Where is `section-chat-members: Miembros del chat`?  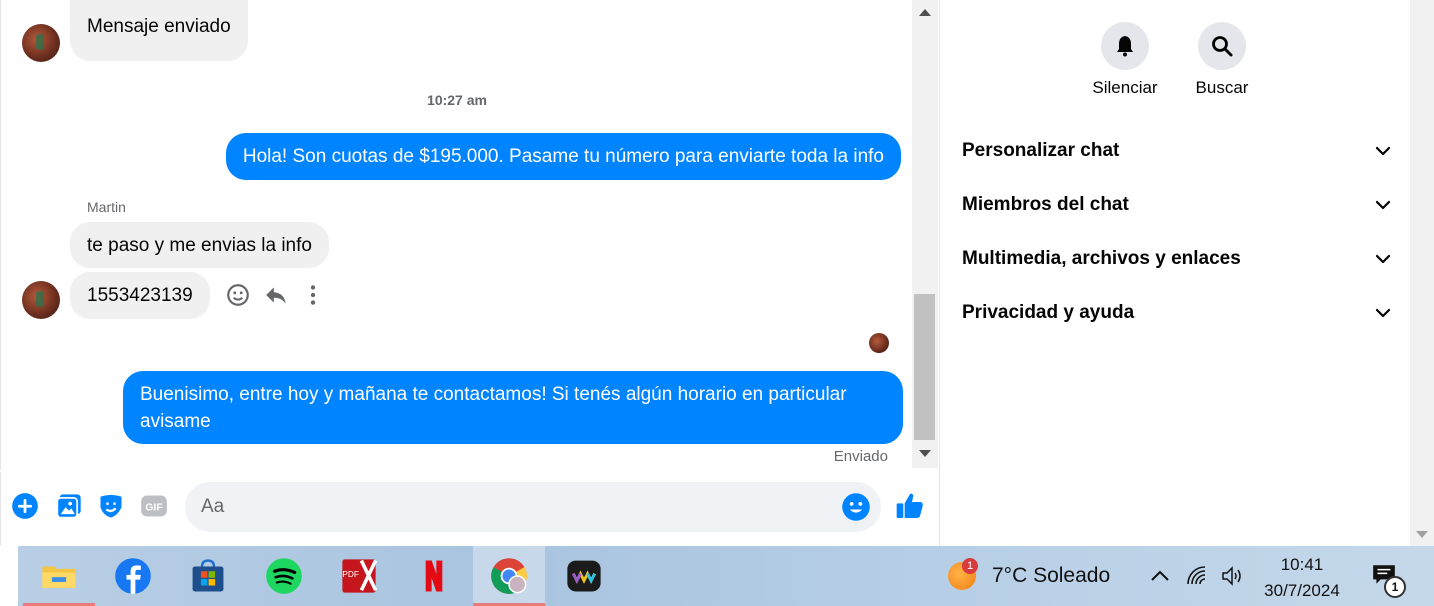 section-chat-members: Miembros del chat is located at coordinates (1177, 205).